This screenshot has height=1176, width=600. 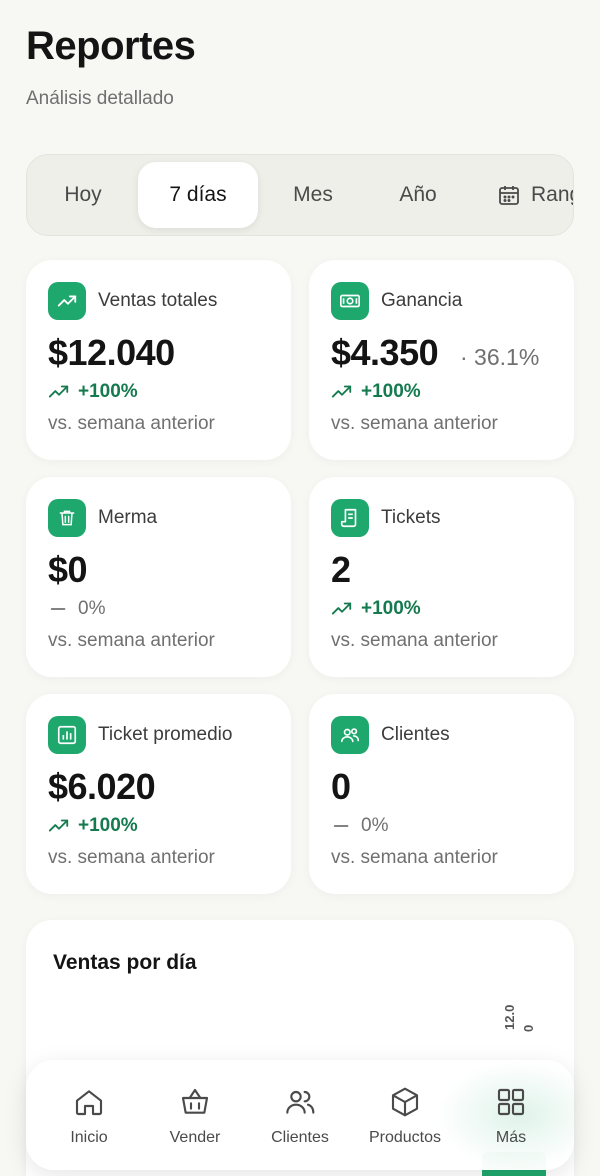 What do you see at coordinates (195, 1137) in the screenshot?
I see `nav-label: Vender` at bounding box center [195, 1137].